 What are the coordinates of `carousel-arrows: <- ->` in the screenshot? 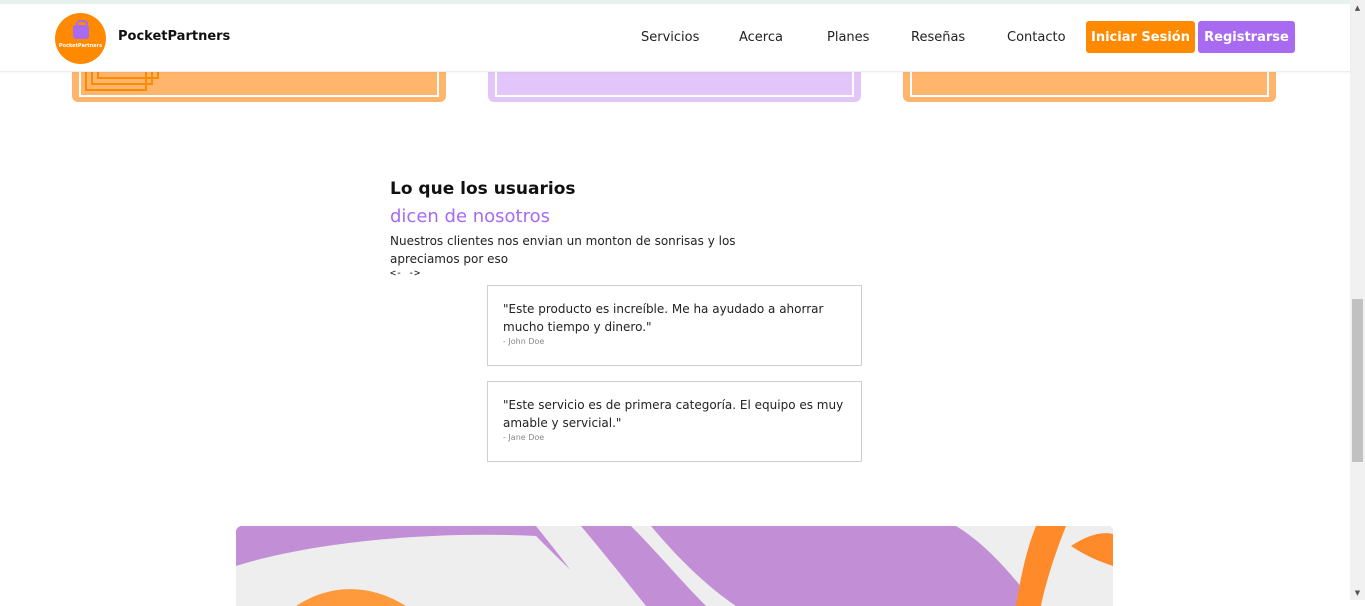 It's located at (405, 273).